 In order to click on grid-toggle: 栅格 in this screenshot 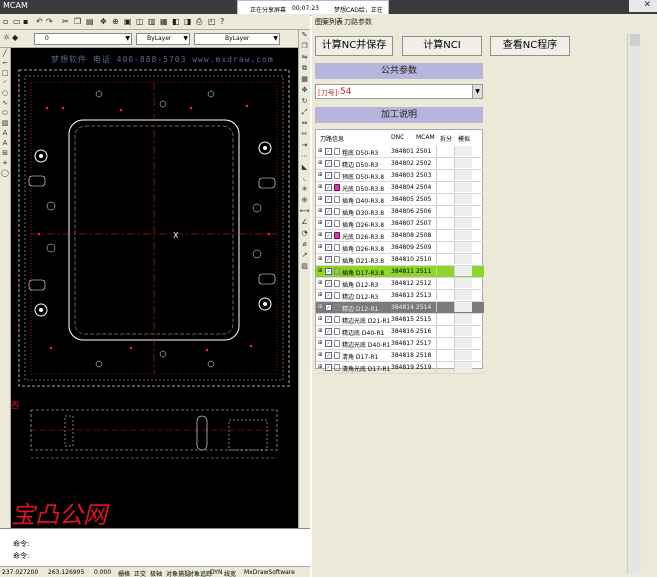, I will do `click(124, 573)`.